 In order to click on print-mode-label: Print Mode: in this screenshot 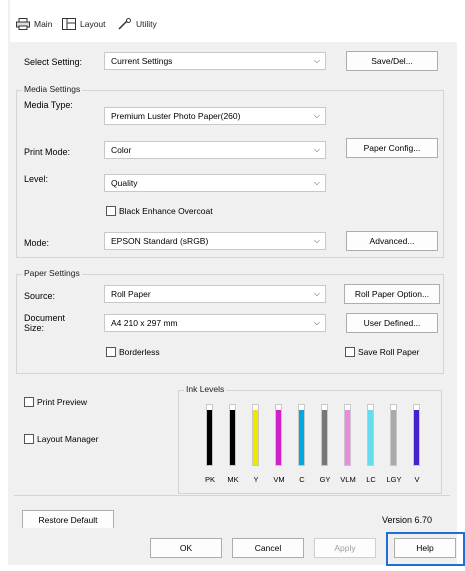, I will do `click(47, 152)`.